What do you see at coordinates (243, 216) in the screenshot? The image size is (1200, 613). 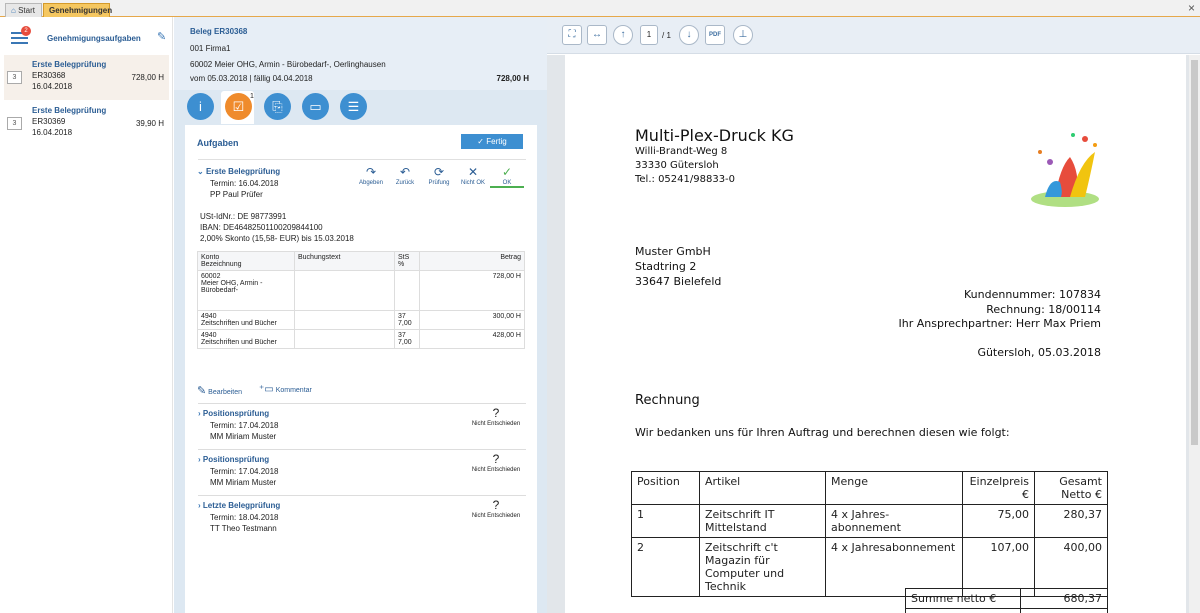 I see `ust-id: USt-IdNr.: DE 98773991` at bounding box center [243, 216].